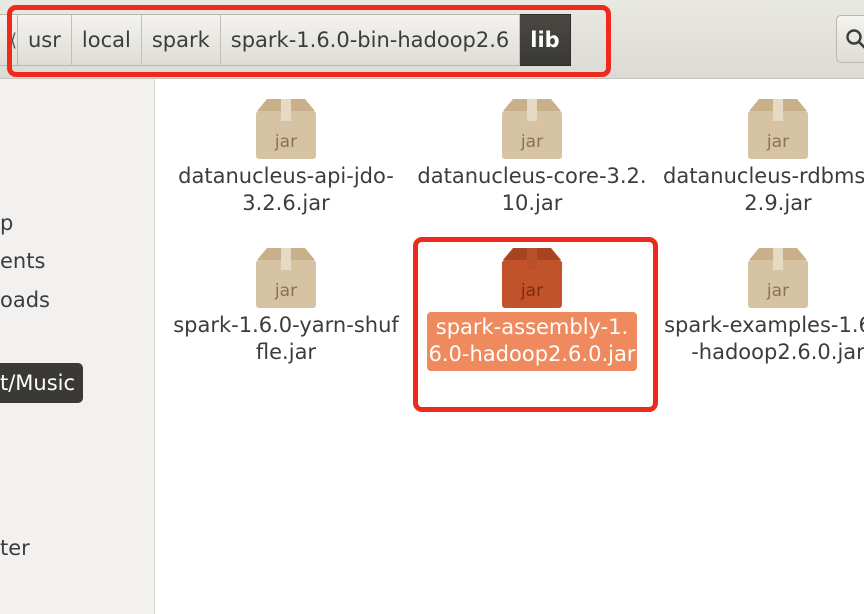 This screenshot has width=864, height=614. I want to click on file-name: spark-1.6.0-yarn-shuffle.jar, so click(286, 338).